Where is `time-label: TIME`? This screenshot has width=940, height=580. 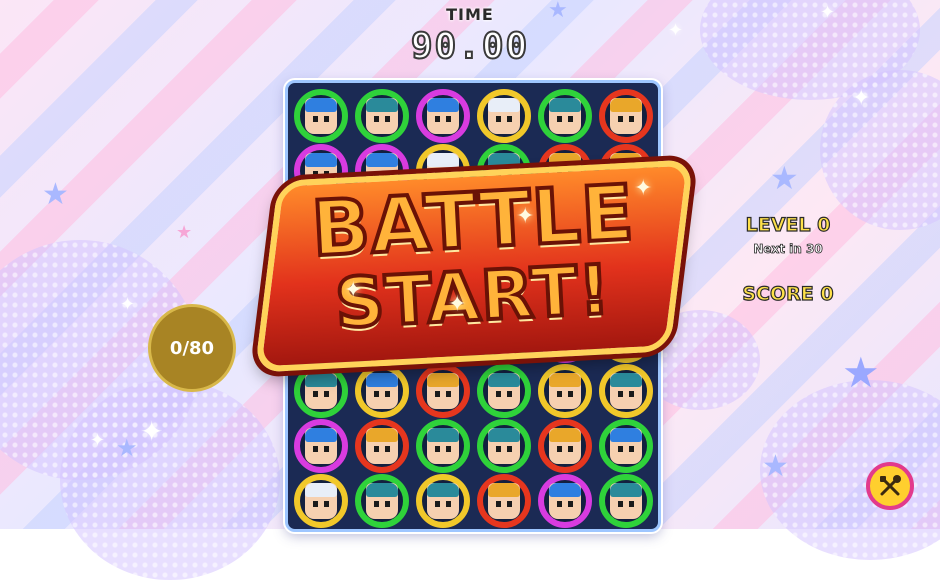 time-label: TIME is located at coordinates (470, 14).